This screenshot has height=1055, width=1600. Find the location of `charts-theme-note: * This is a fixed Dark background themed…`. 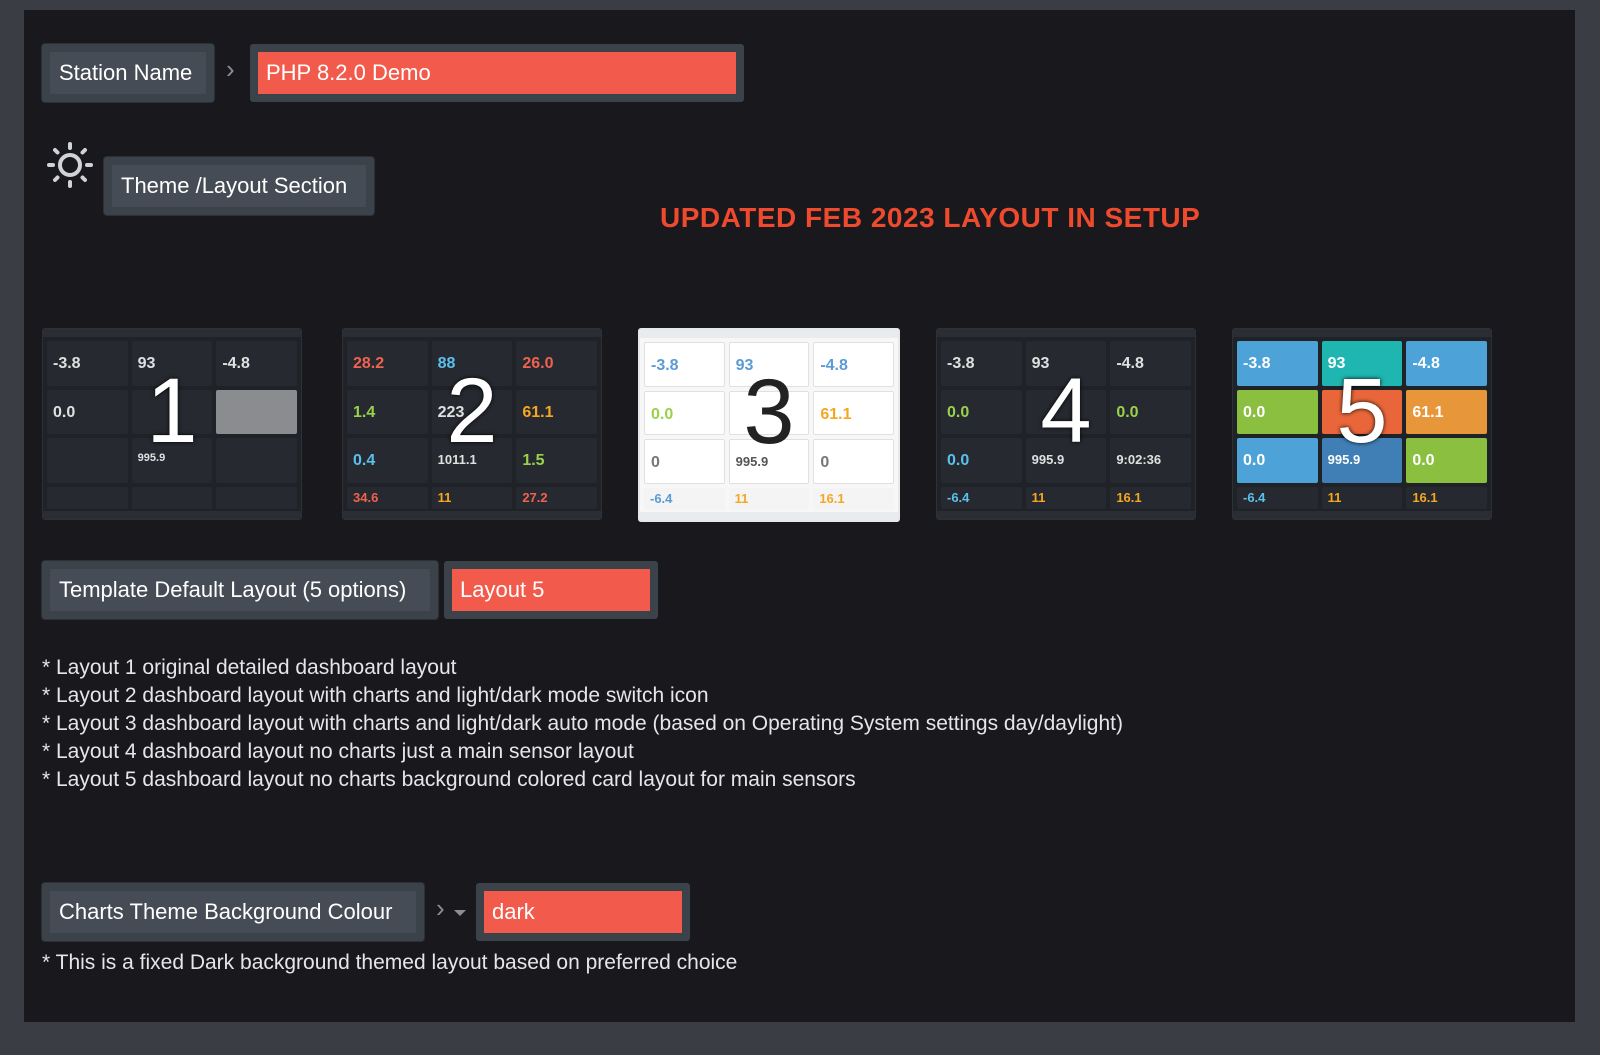

charts-theme-note: * This is a fixed Dark background themed… is located at coordinates (390, 962).